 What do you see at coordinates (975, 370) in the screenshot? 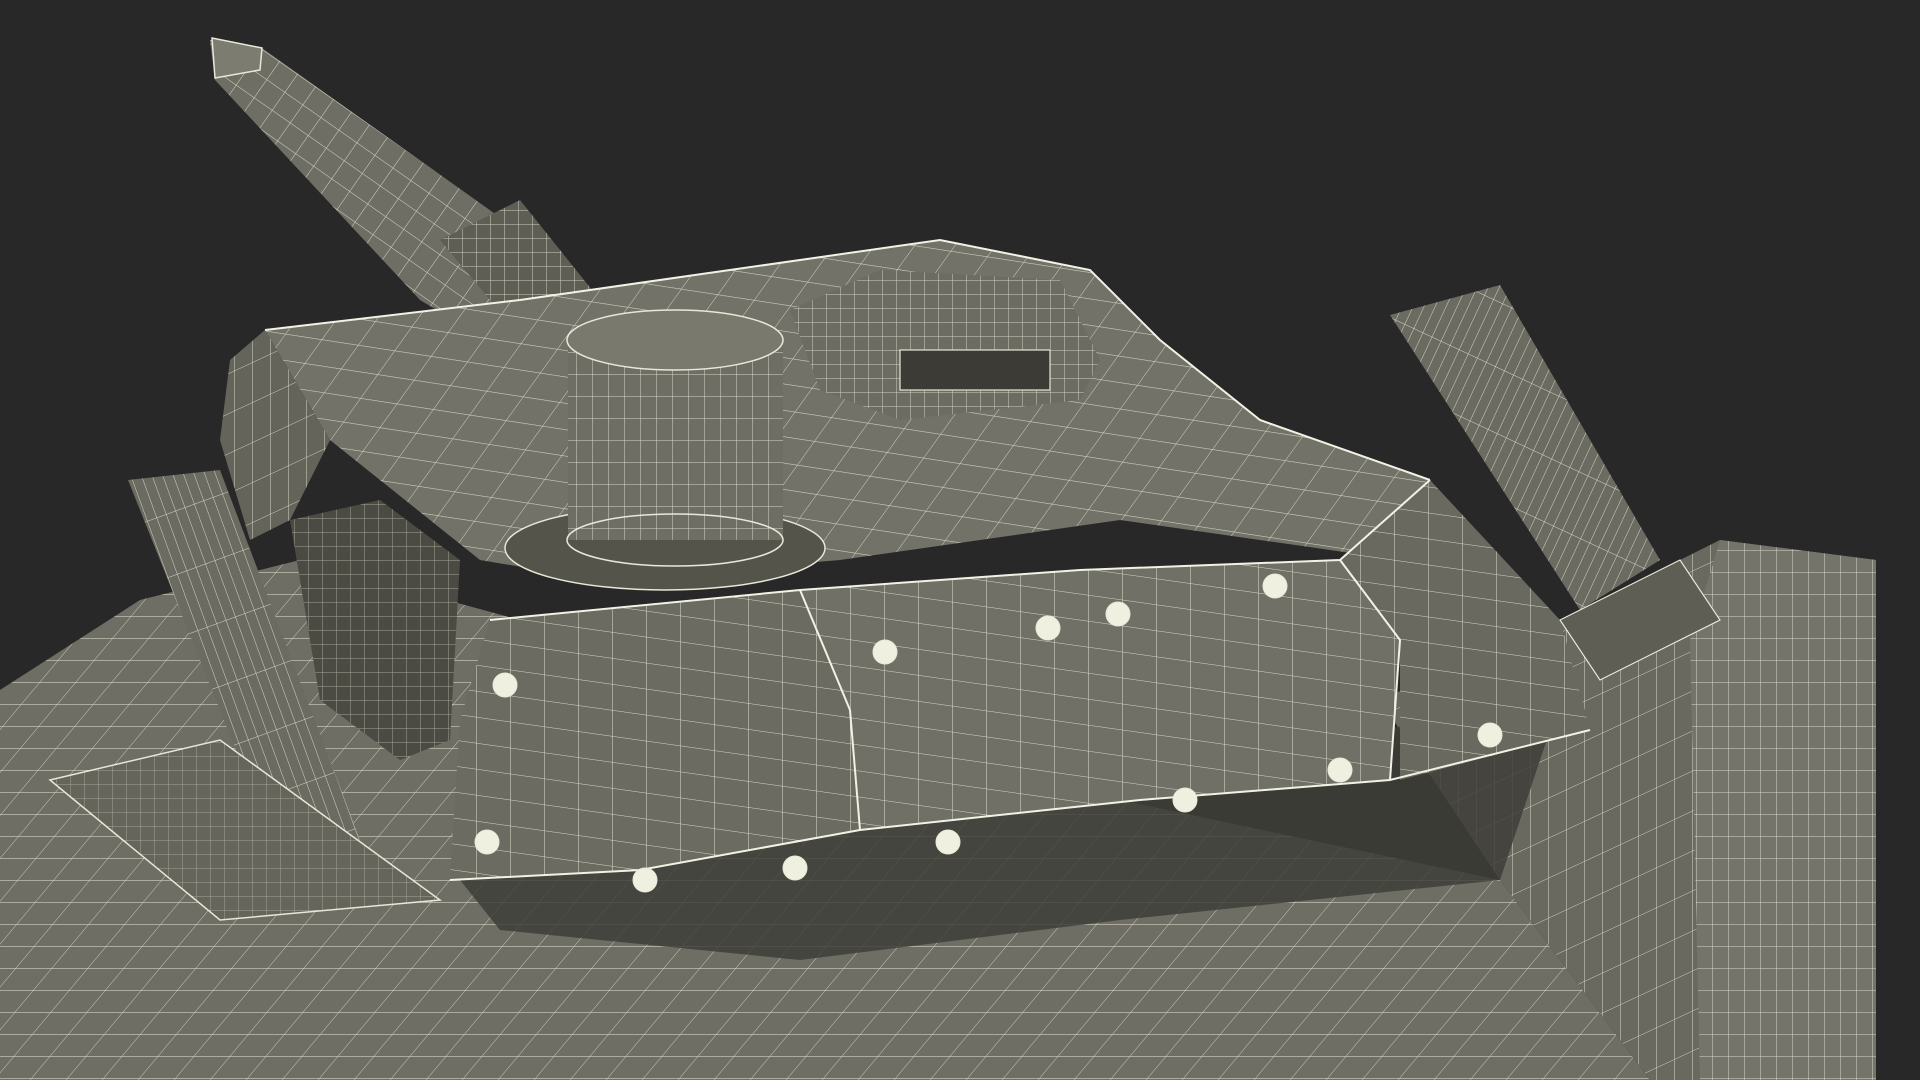
I see `sight-window` at bounding box center [975, 370].